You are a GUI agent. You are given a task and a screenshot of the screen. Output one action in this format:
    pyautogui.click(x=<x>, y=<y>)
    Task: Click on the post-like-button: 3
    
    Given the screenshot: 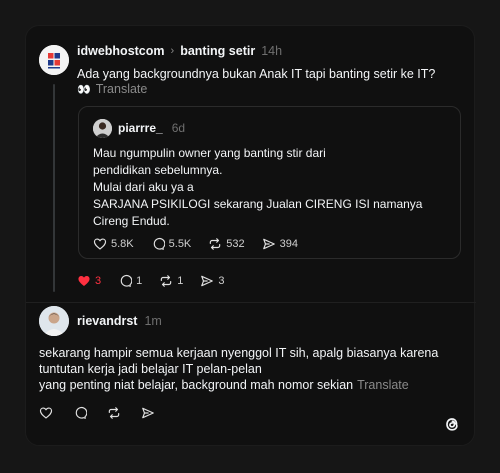 What is the action you would take?
    pyautogui.click(x=89, y=281)
    